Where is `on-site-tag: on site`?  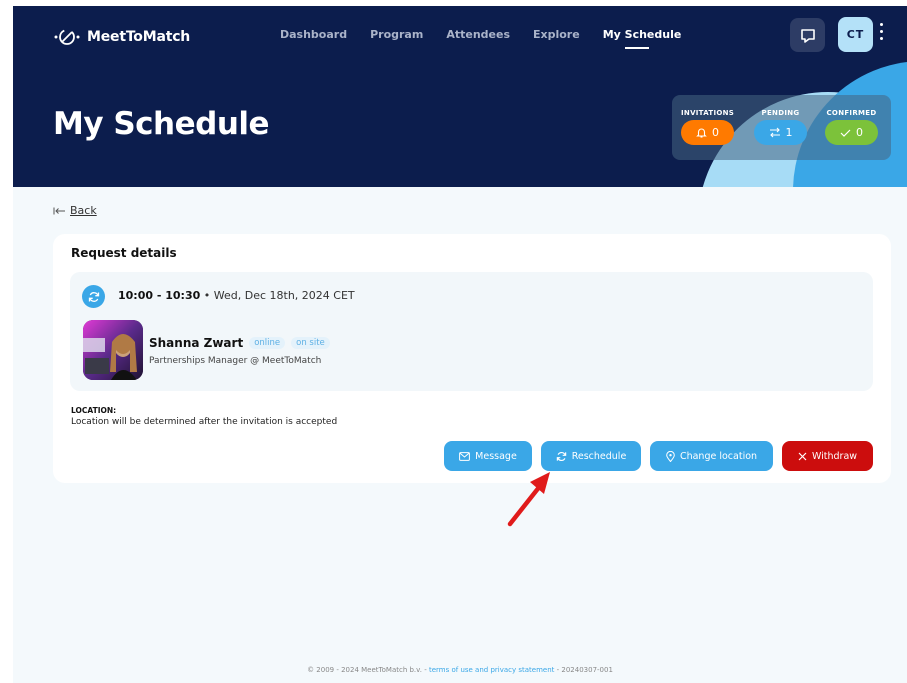
on-site-tag: on site is located at coordinates (310, 343).